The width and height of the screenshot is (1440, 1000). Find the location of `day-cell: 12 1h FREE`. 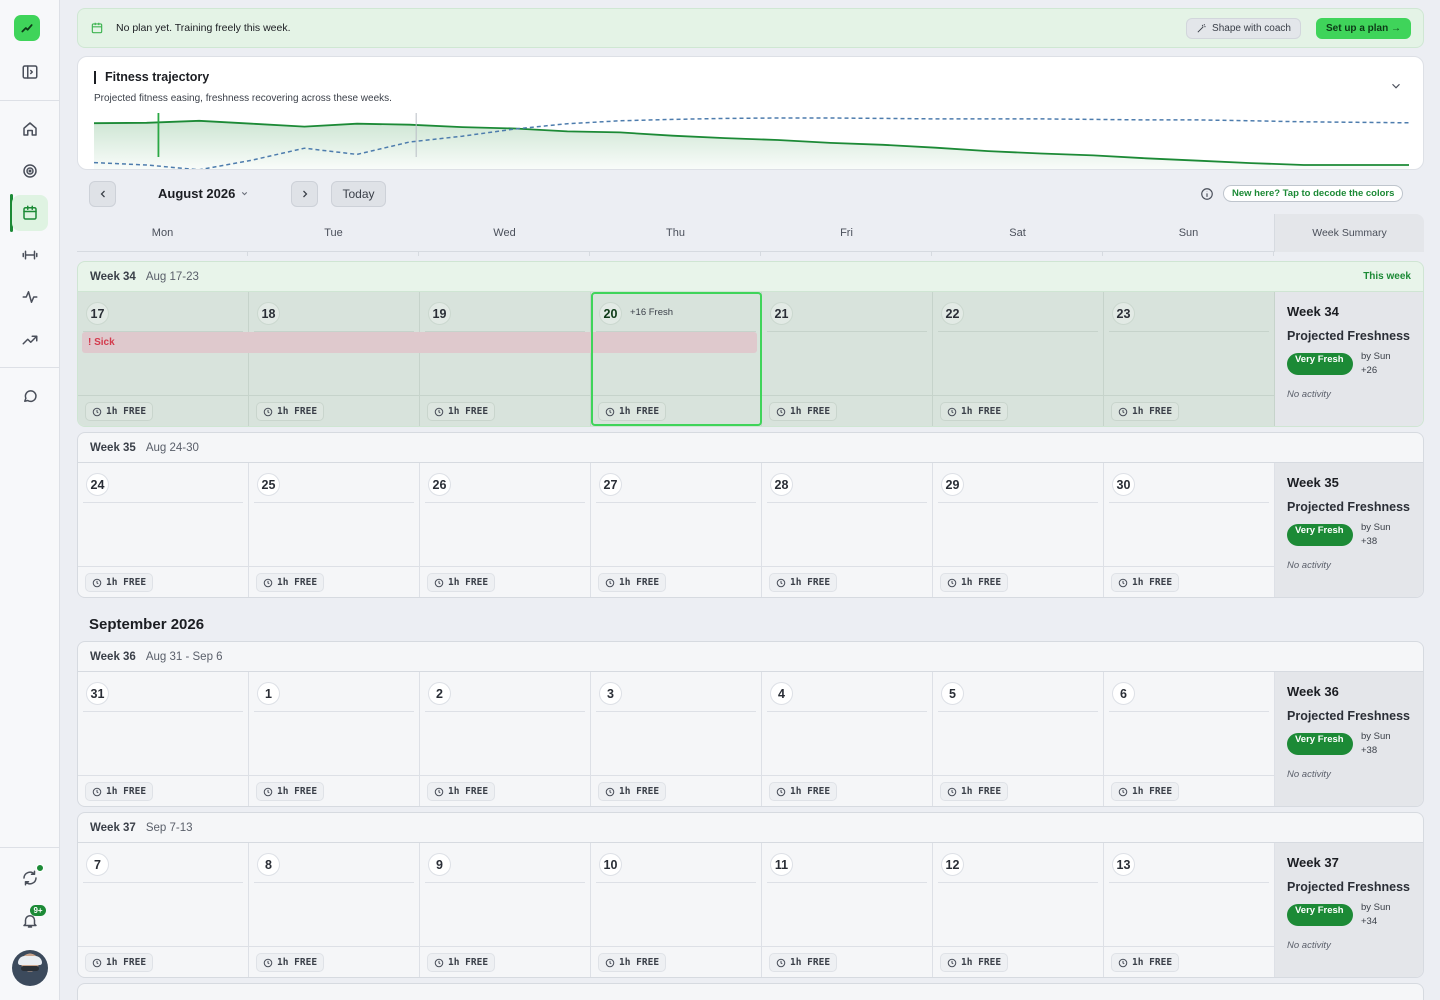

day-cell: 12 1h FREE is located at coordinates (1018, 910).